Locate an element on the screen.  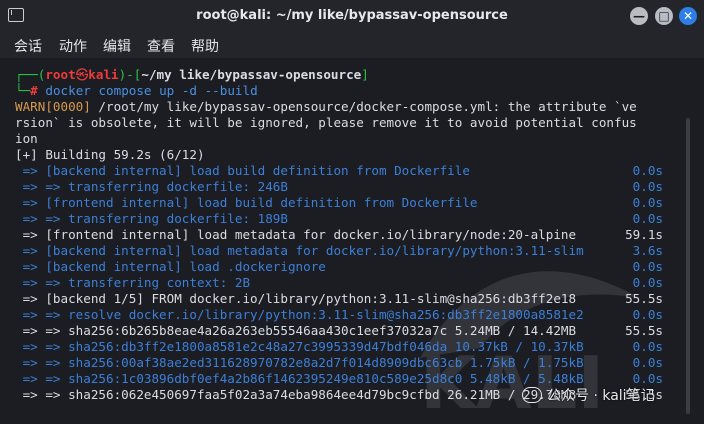
build-step-row: => => transferring dockerfile: 246B is located at coordinates (151, 186).